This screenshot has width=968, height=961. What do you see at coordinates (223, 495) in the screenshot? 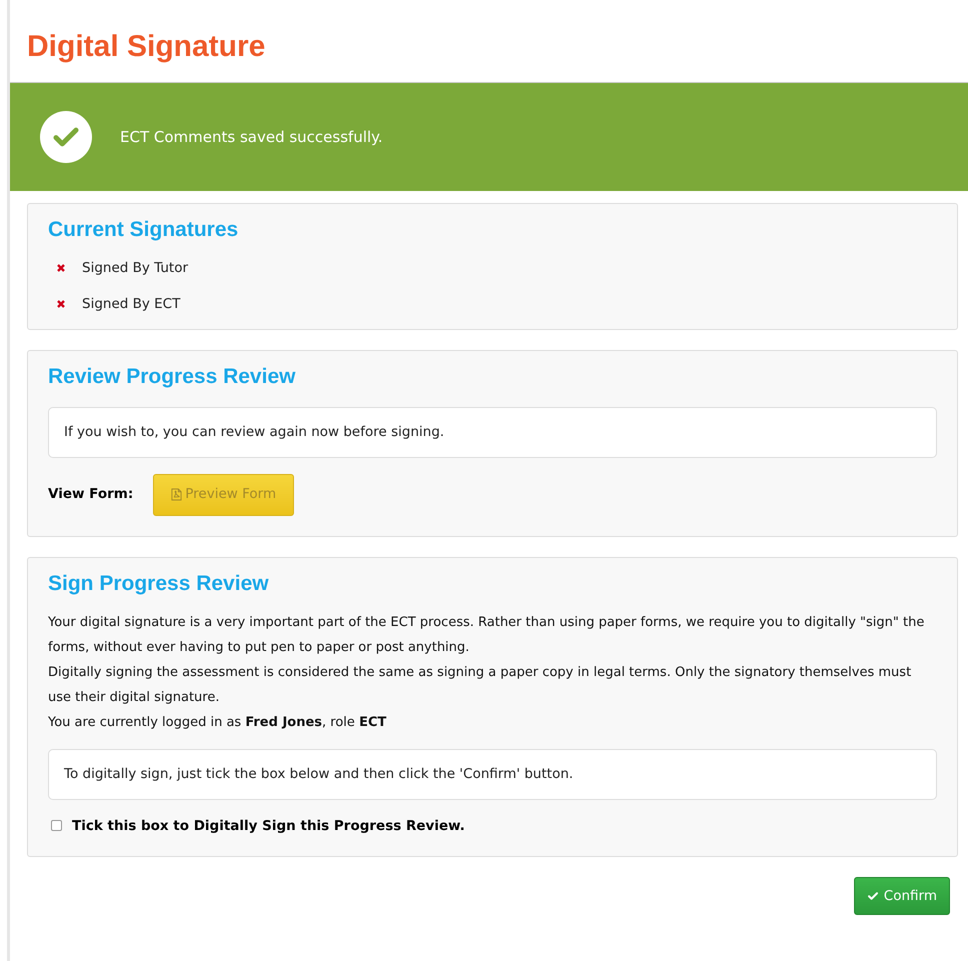
I see `preview-form-button: Preview Form` at bounding box center [223, 495].